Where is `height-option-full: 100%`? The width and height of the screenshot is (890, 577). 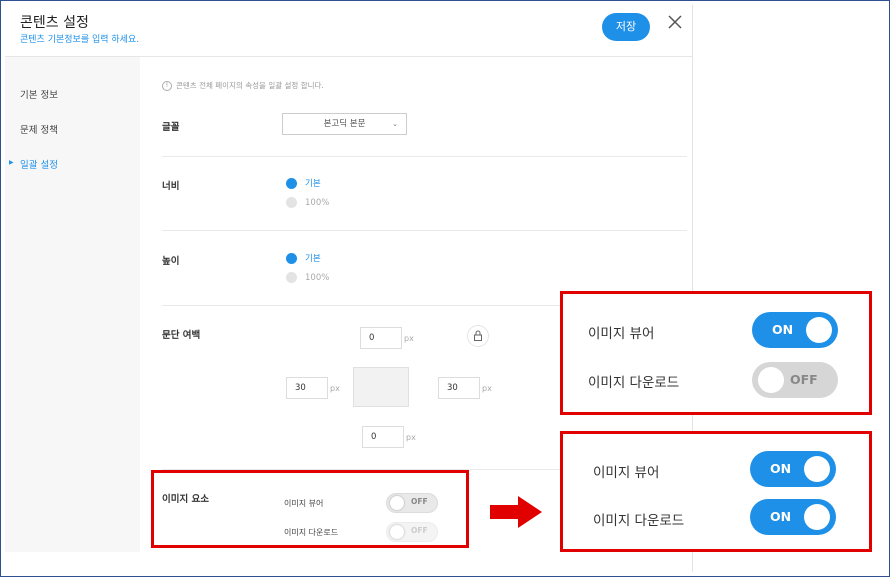 height-option-full: 100% is located at coordinates (307, 277).